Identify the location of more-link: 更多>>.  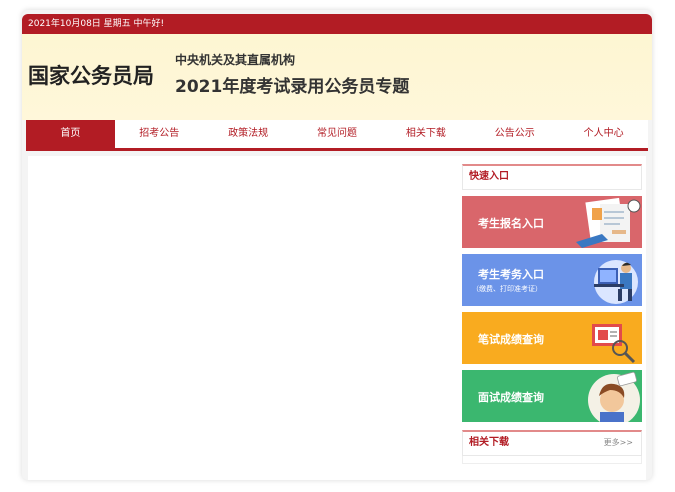
(618, 443).